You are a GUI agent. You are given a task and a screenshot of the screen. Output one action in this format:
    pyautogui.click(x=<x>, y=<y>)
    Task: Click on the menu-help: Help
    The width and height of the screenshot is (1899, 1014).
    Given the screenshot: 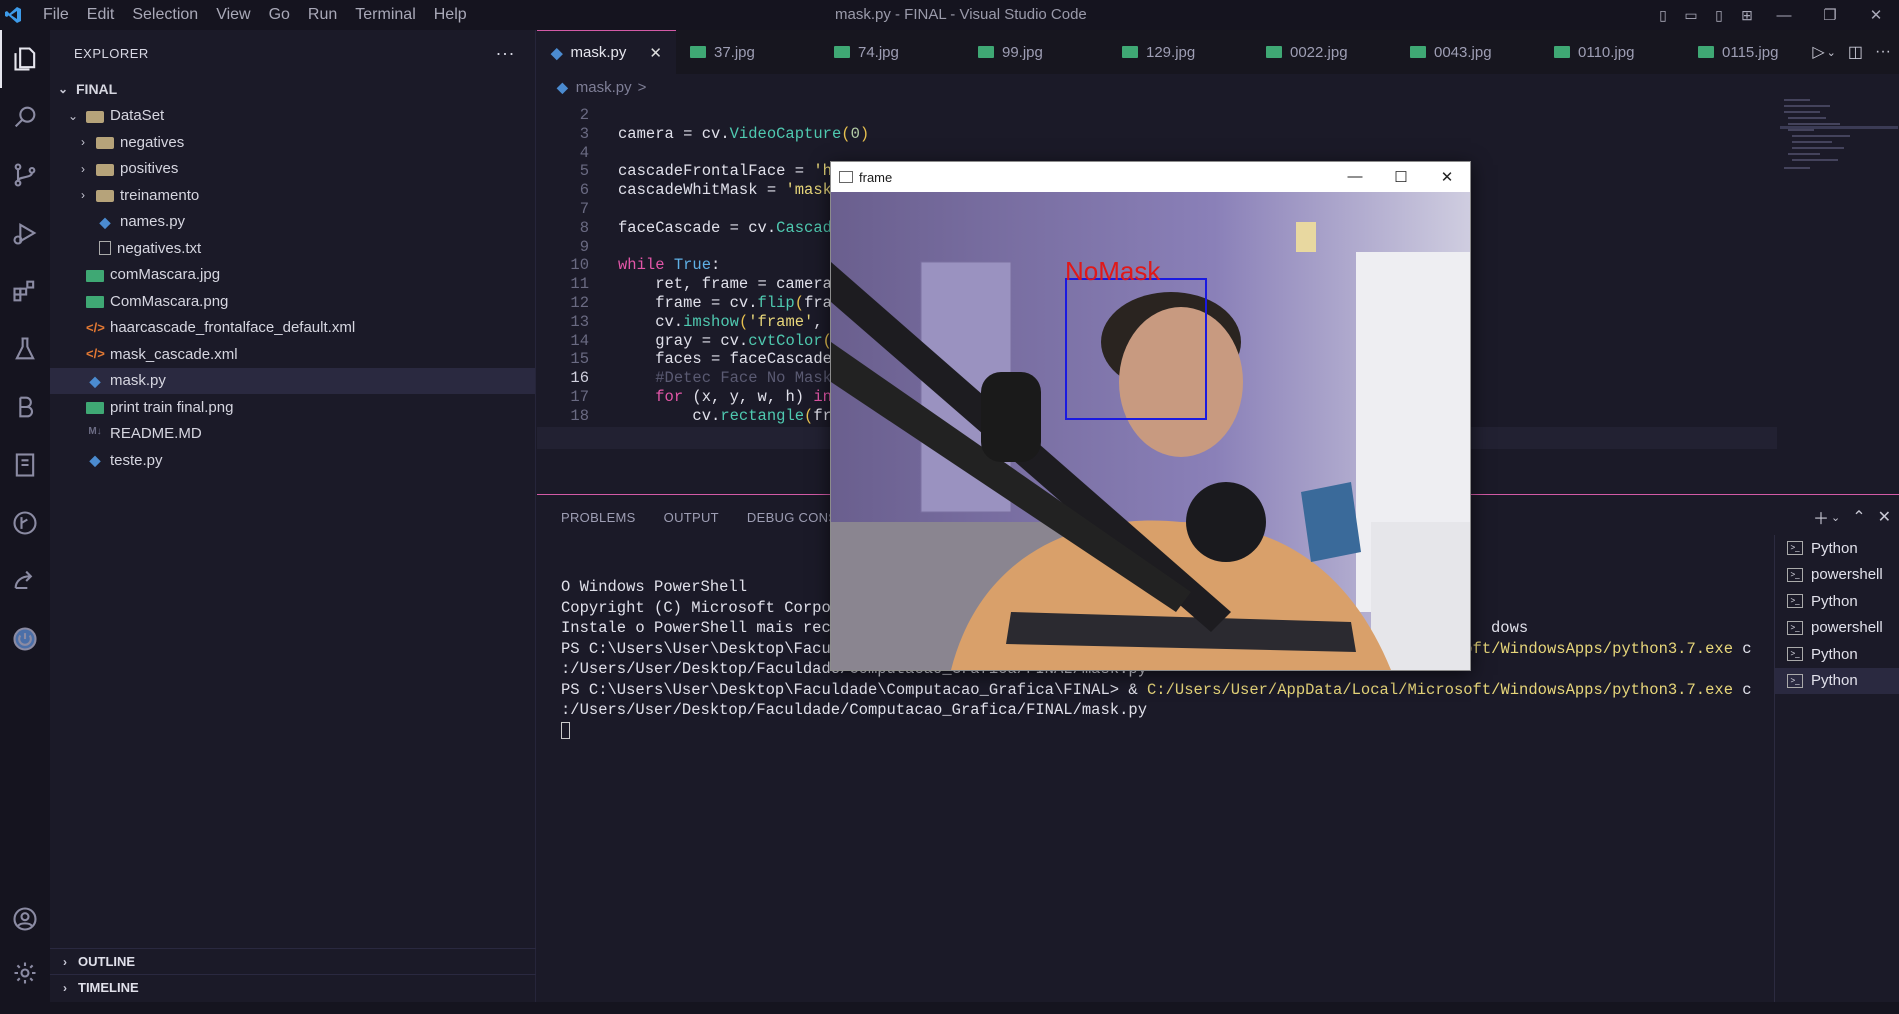 What is the action you would take?
    pyautogui.click(x=450, y=15)
    